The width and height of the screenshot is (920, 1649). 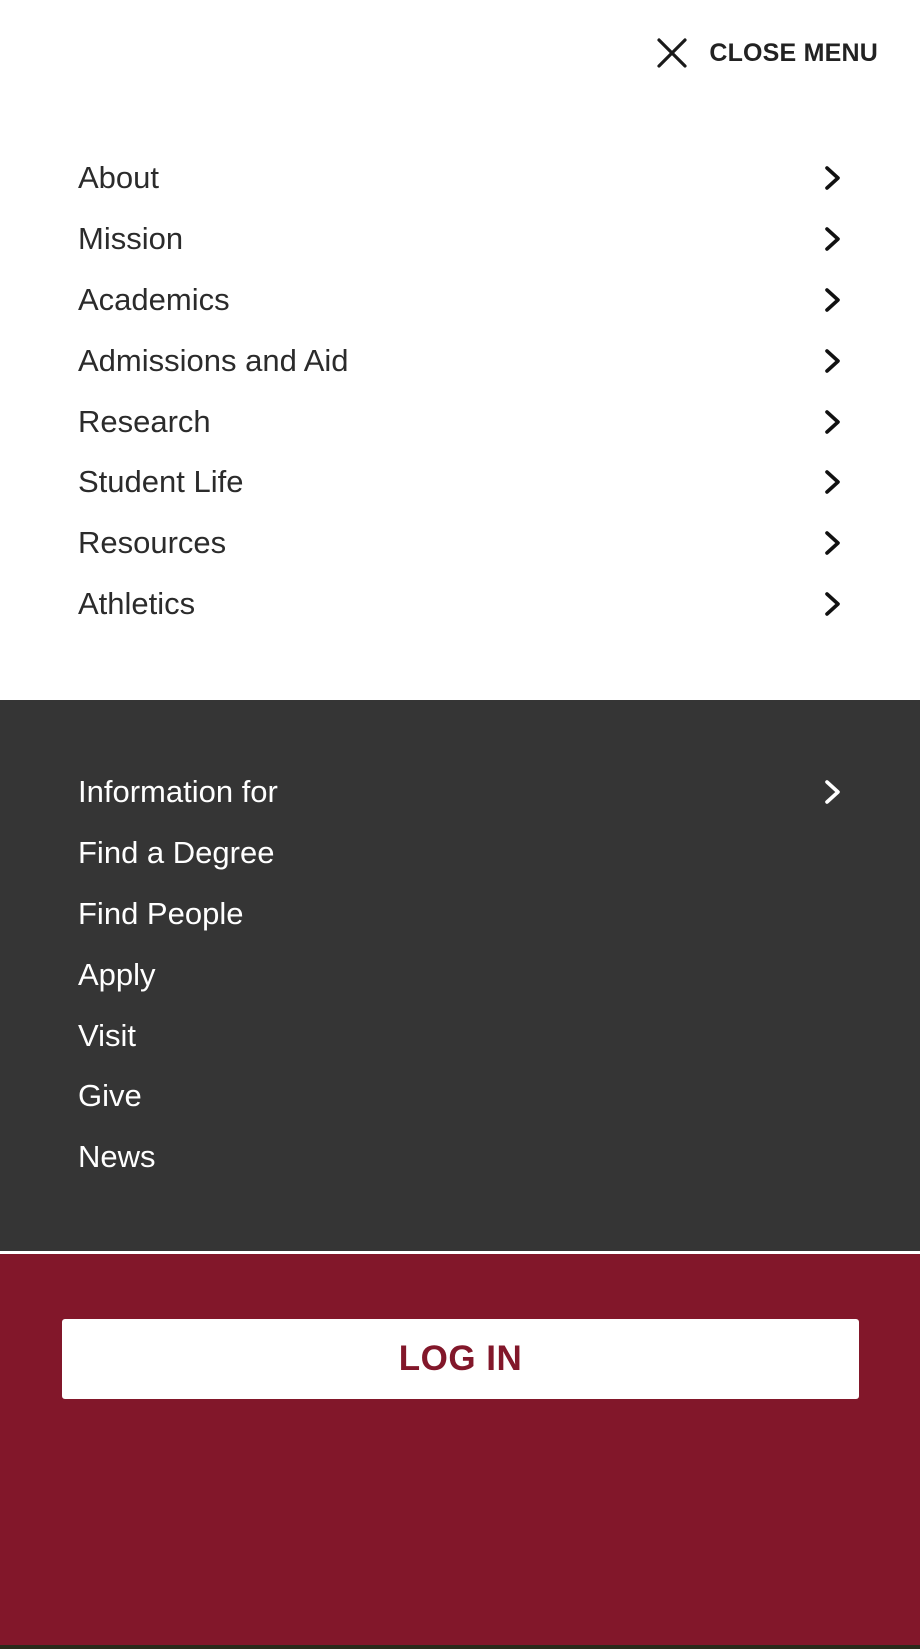 What do you see at coordinates (464, 914) in the screenshot?
I see `nav-item-find-people: Find People` at bounding box center [464, 914].